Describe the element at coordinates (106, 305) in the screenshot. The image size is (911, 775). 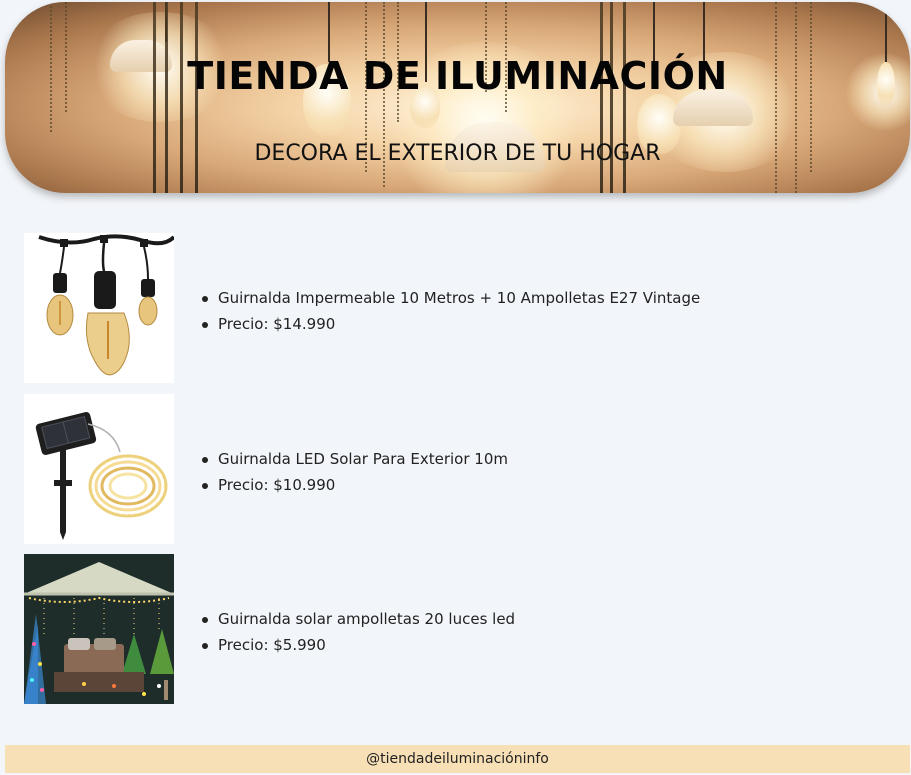
I see `vintage-bulb-string-lights-icon` at that location.